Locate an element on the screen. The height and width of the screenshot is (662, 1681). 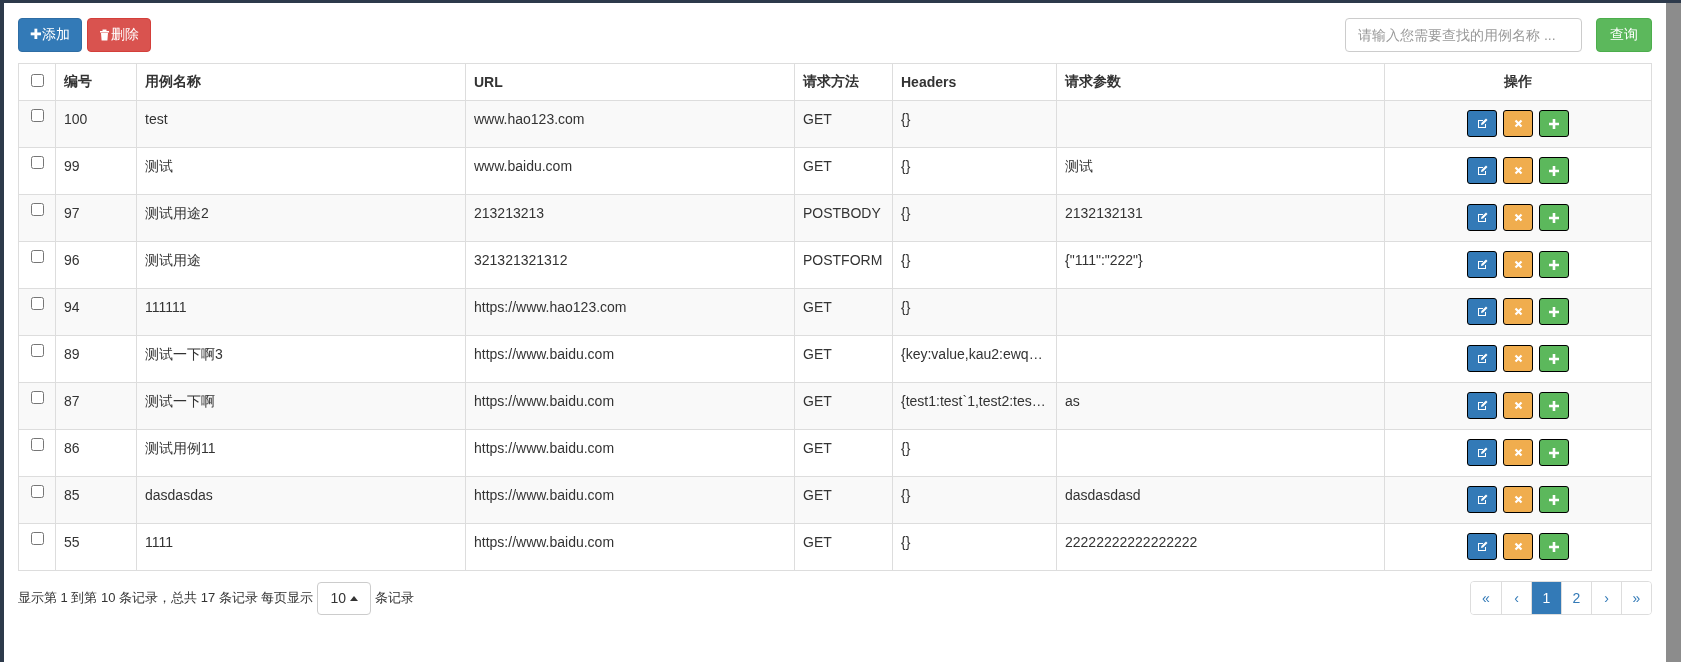
column-header: 请求参数 is located at coordinates (1093, 81).